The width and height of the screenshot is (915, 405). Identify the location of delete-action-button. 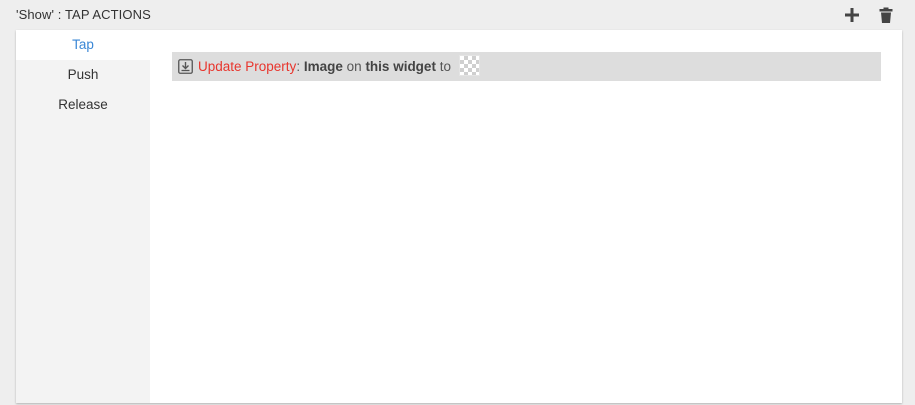
(886, 15).